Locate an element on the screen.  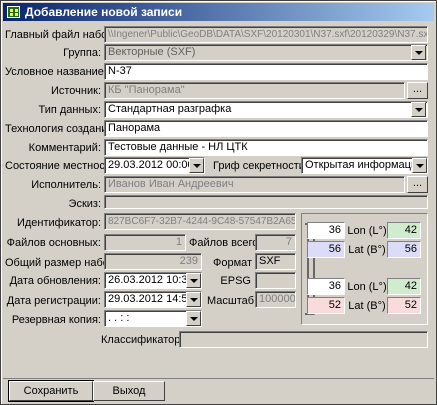
format-field: SXF is located at coordinates (275, 261).